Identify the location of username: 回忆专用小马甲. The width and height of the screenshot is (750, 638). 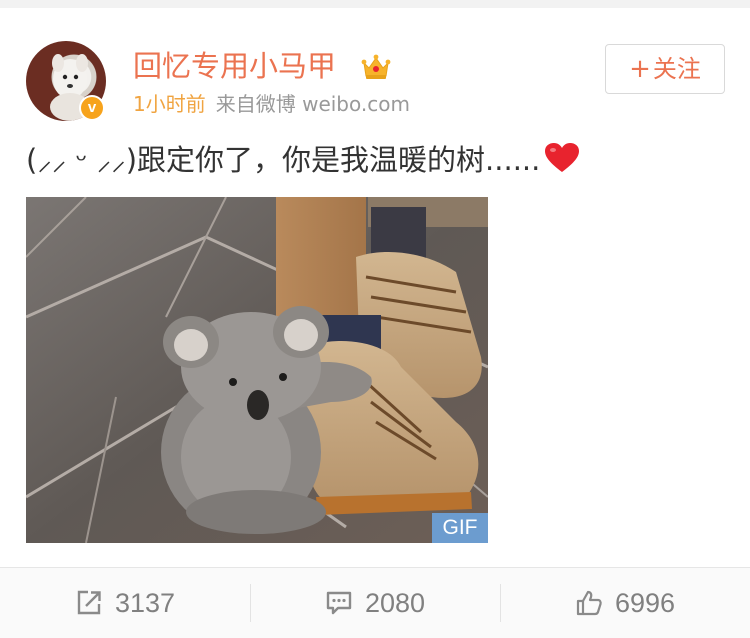
(234, 66).